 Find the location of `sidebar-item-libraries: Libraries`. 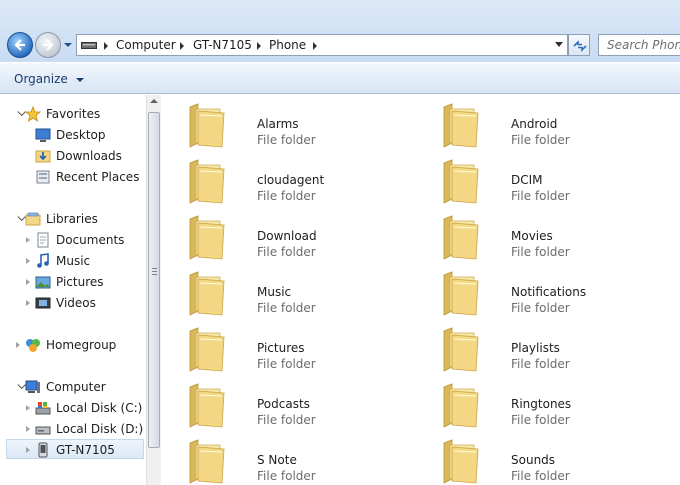

sidebar-item-libraries: Libraries is located at coordinates (73, 219).